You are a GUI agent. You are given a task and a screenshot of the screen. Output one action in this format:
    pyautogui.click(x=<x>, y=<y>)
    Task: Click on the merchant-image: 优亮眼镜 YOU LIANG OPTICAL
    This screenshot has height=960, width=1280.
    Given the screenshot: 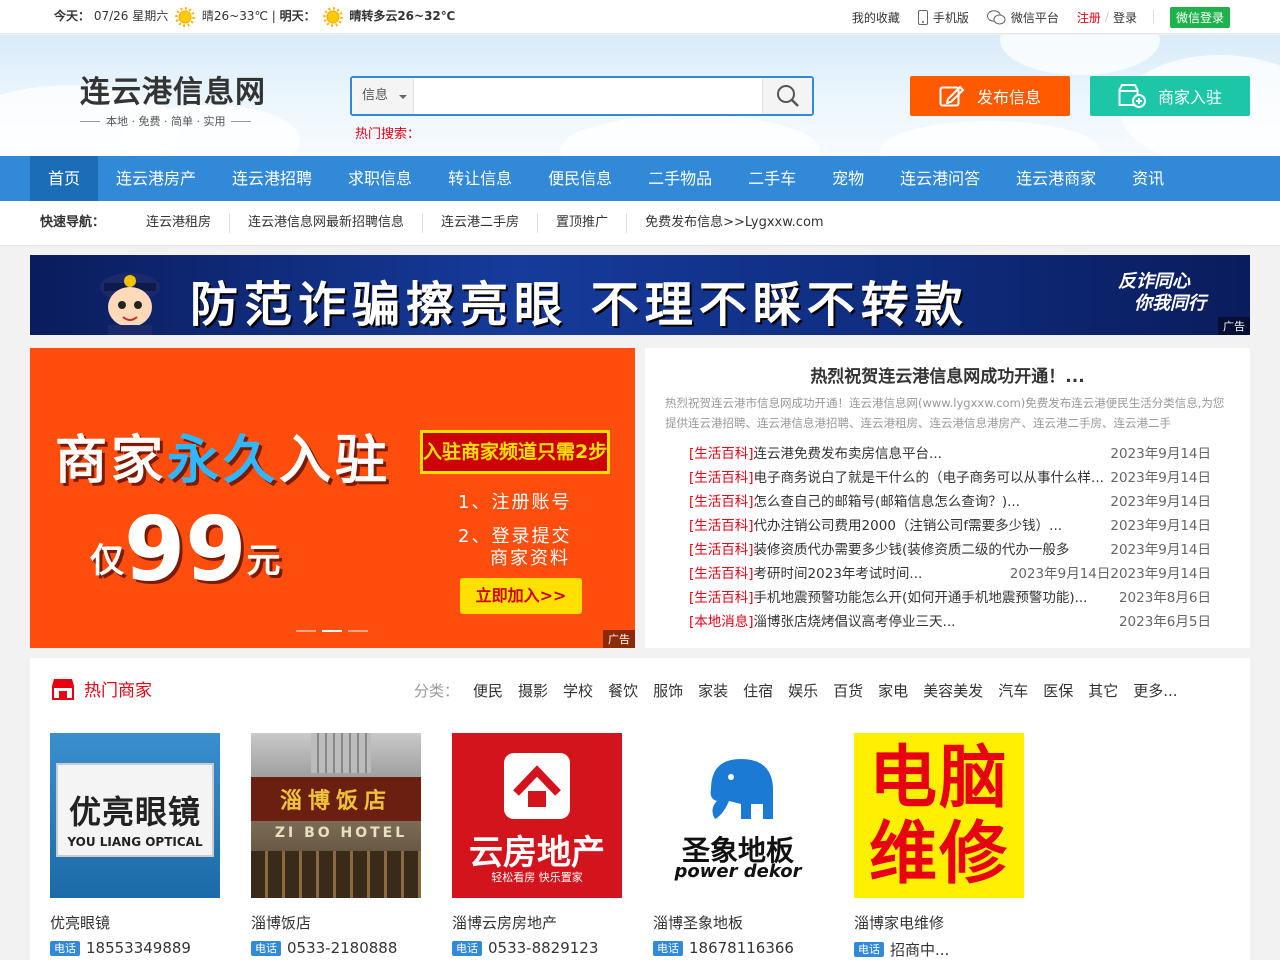 What is the action you would take?
    pyautogui.click(x=135, y=815)
    